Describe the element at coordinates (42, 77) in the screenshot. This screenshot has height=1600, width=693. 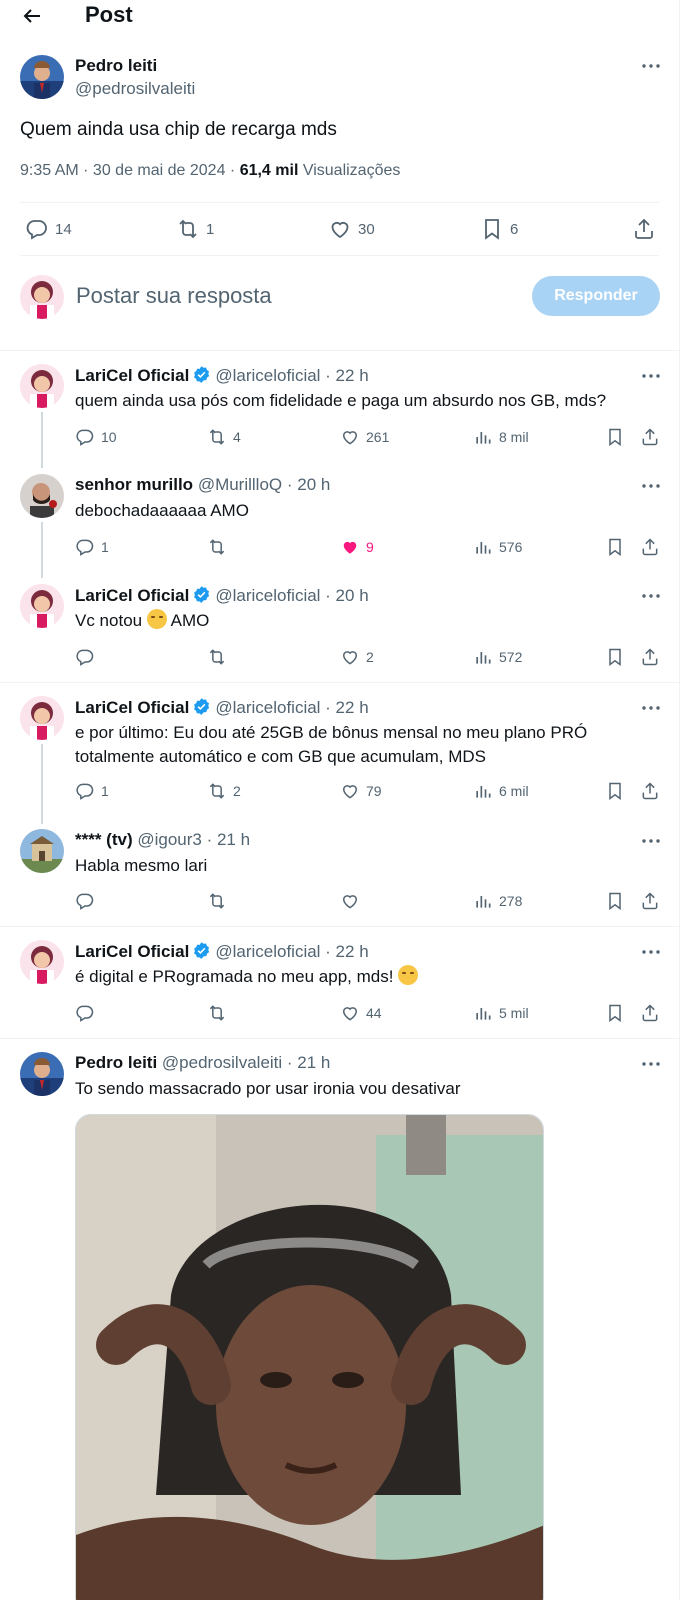
I see `author-avatar` at that location.